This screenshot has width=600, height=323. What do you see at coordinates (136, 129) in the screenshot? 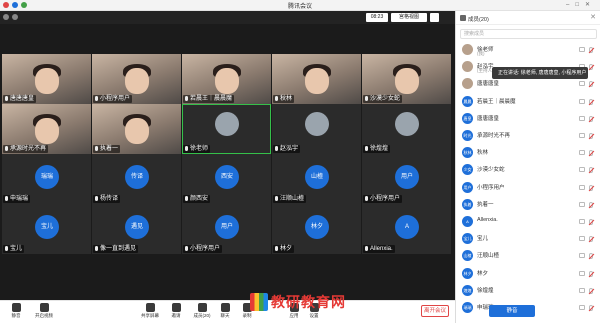
I see `participant-tile: 执着一` at bounding box center [136, 129].